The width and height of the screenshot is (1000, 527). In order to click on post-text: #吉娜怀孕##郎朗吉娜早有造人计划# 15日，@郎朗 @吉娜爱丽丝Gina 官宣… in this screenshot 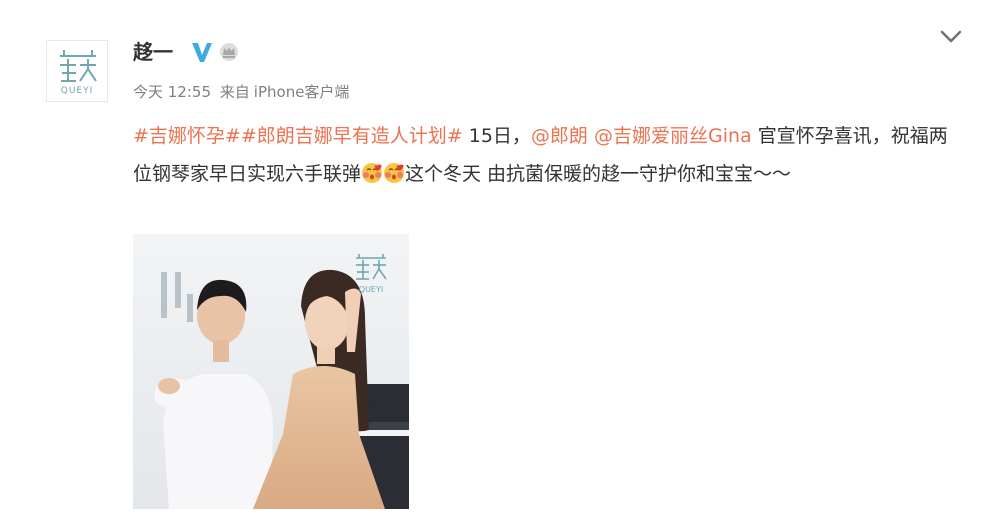, I will do `click(543, 155)`.